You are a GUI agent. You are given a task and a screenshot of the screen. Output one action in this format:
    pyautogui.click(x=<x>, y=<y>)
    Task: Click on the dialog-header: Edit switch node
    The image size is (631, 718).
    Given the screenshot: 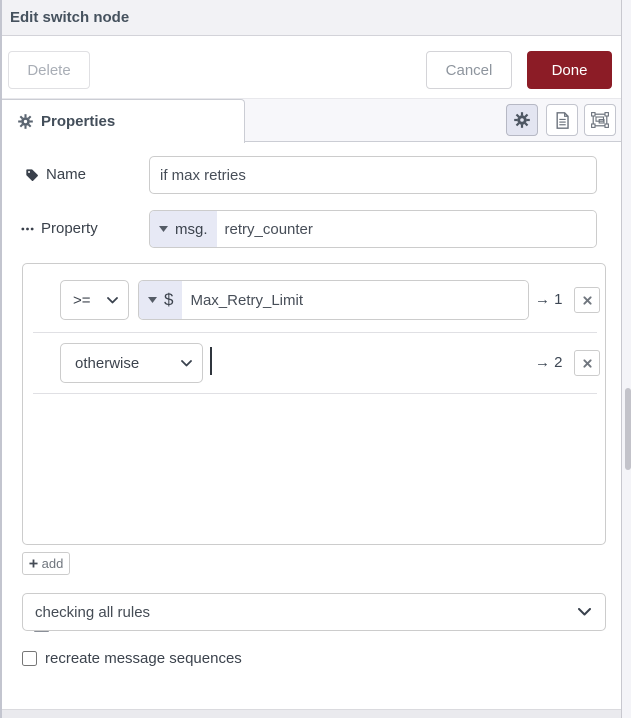 What is the action you would take?
    pyautogui.click(x=311, y=18)
    